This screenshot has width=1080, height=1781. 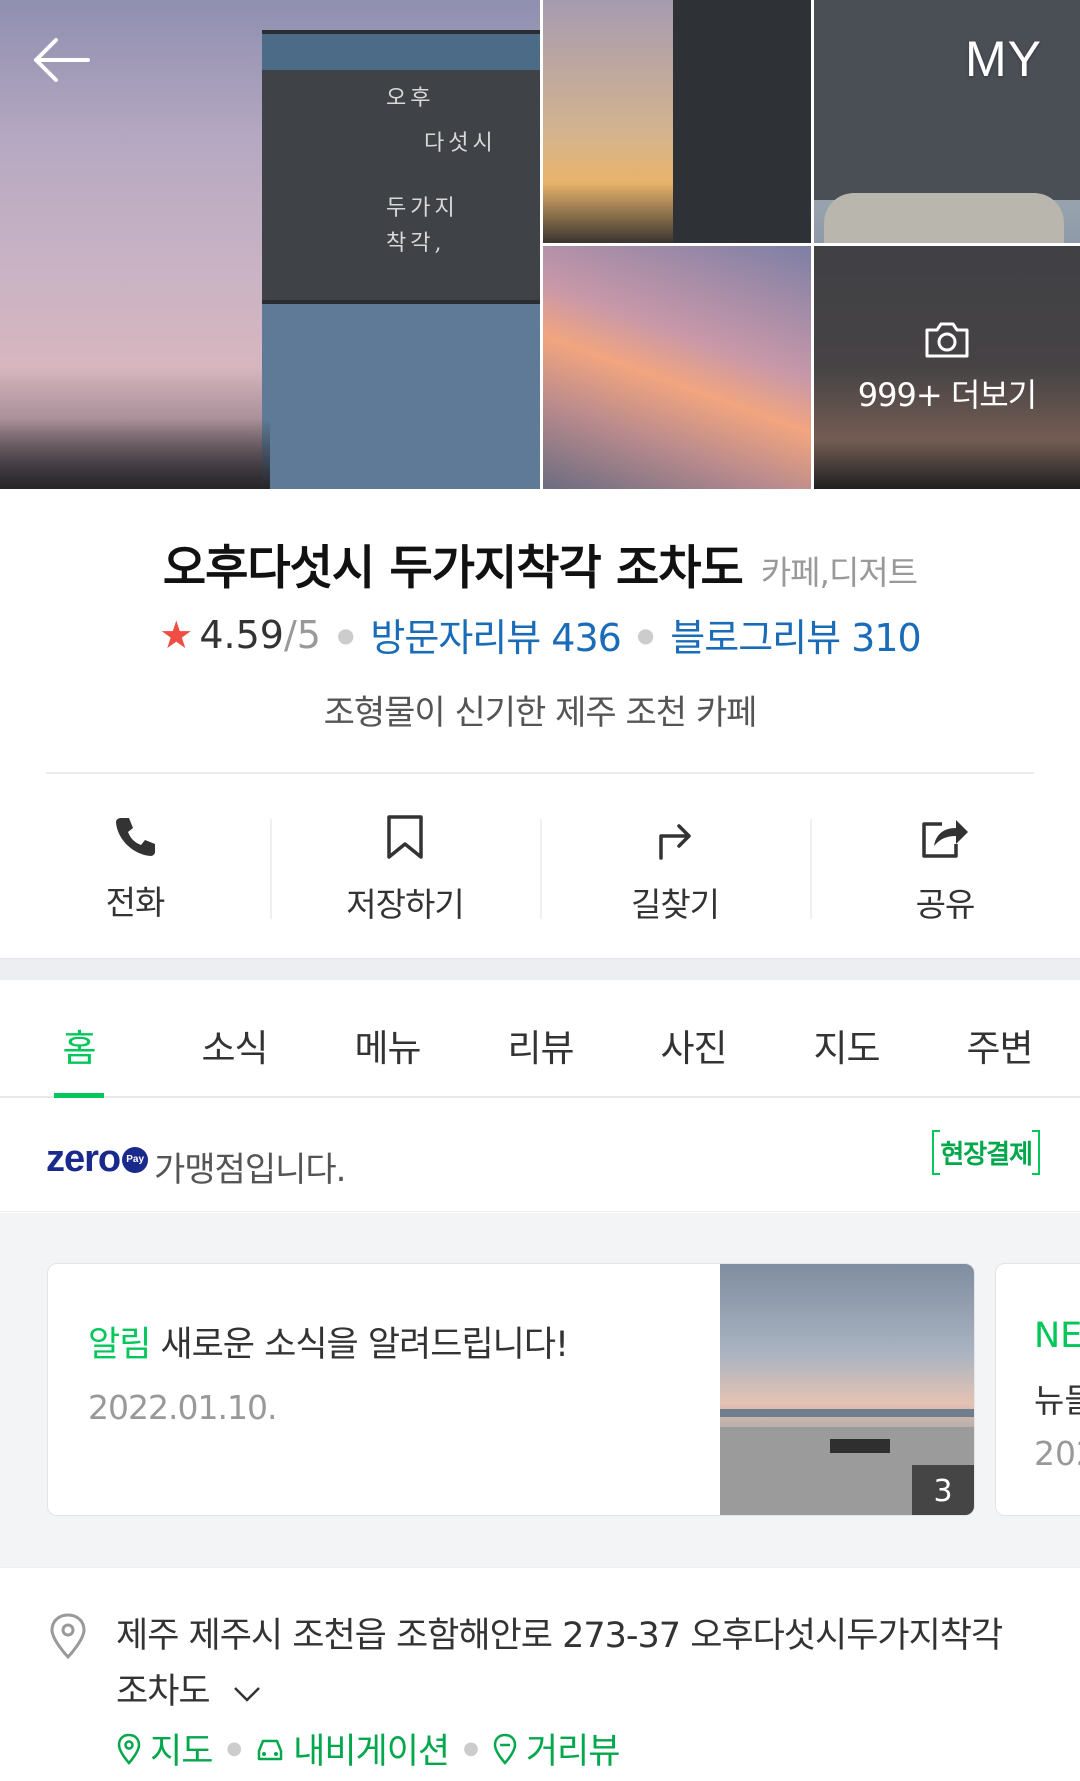 I want to click on arrow-left-icon, so click(x=62, y=60).